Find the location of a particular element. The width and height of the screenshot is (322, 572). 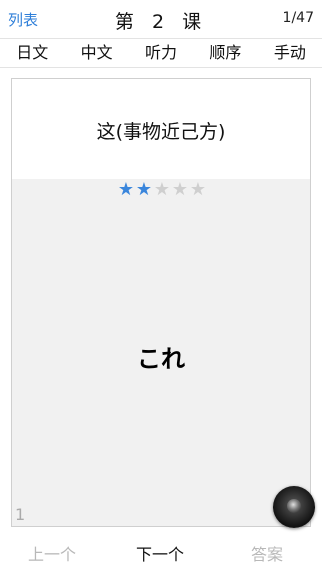

page-title: 第 2 课 is located at coordinates (161, 22).